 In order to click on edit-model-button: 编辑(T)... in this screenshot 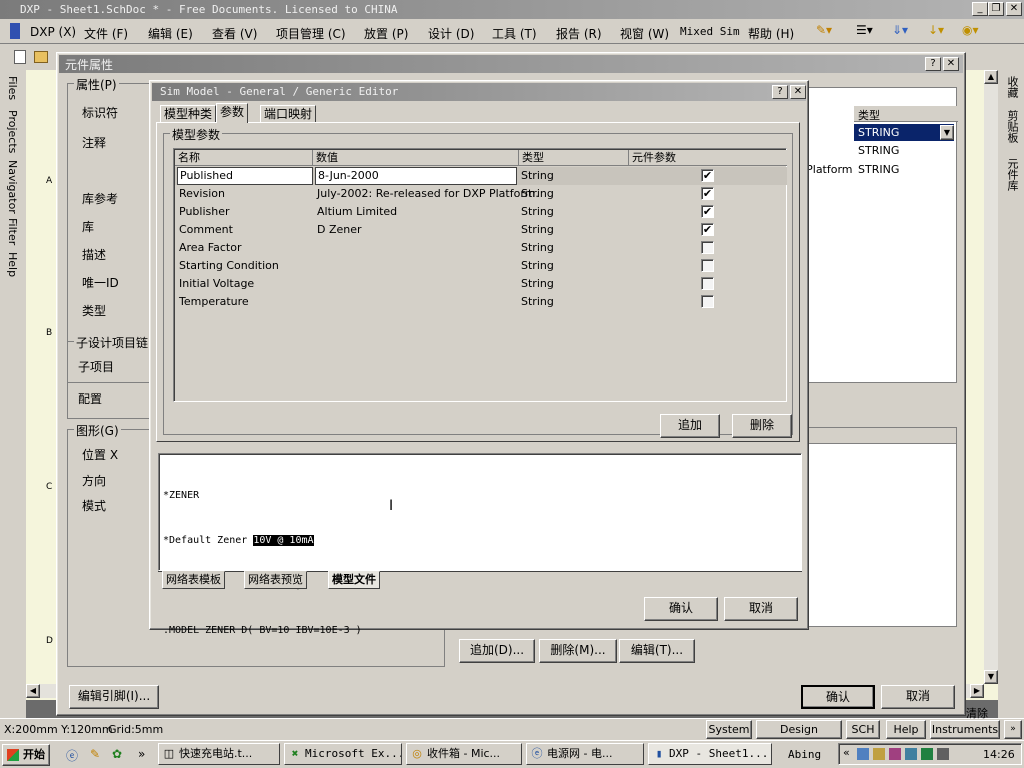, I will do `click(657, 651)`.